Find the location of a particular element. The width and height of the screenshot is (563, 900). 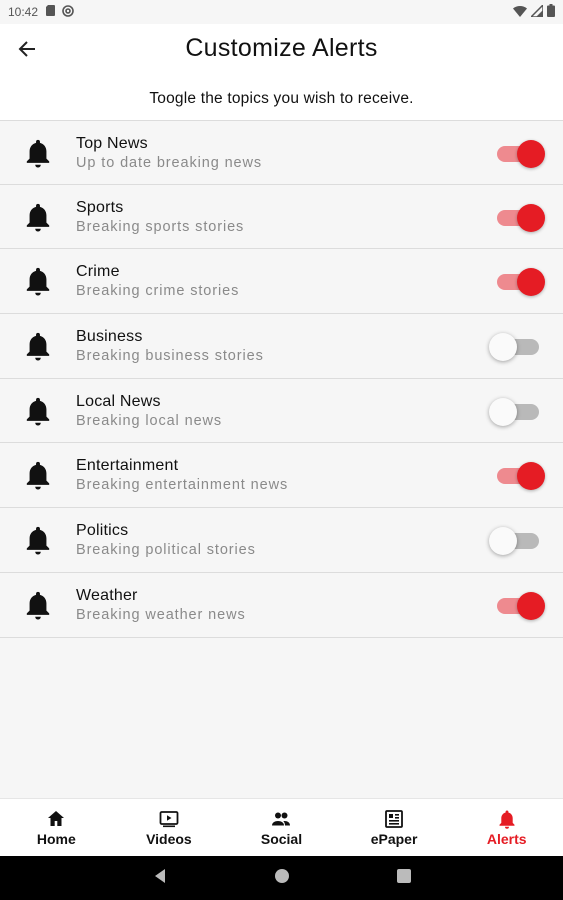

topic-description: Breaking local news is located at coordinates (149, 420).